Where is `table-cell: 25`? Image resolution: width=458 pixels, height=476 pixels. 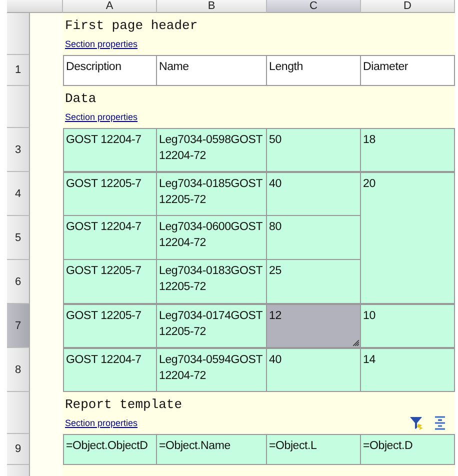
table-cell: 25 is located at coordinates (314, 282).